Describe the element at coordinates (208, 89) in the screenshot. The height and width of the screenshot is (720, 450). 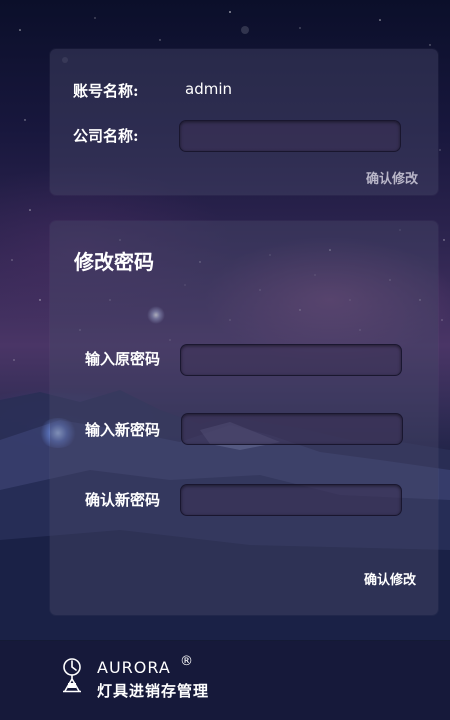
I see `account-name-value: admin` at that location.